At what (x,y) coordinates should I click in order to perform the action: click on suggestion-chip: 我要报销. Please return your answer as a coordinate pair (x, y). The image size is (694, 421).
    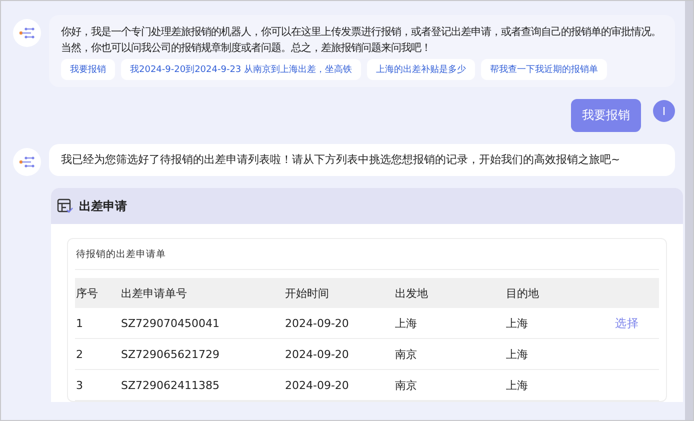
    Looking at the image, I should click on (88, 69).